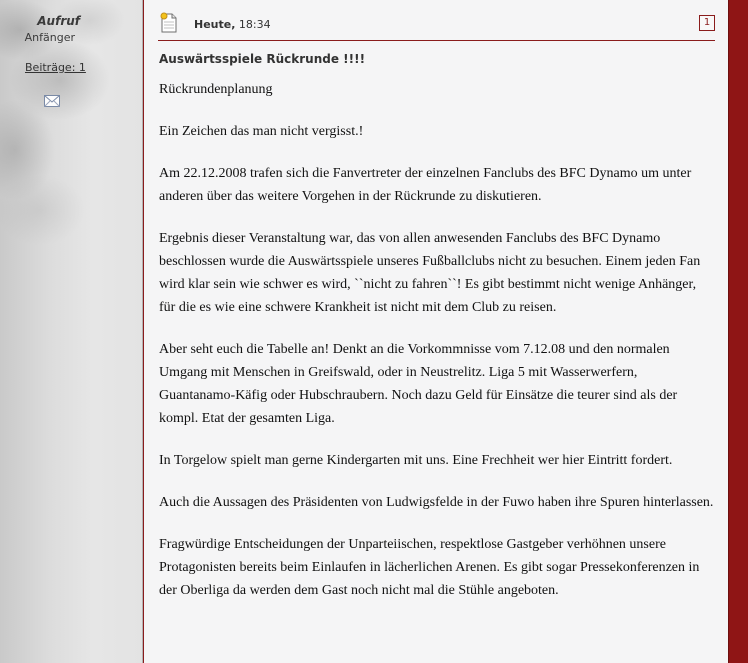  Describe the element at coordinates (168, 22) in the screenshot. I see `document-icon` at that location.